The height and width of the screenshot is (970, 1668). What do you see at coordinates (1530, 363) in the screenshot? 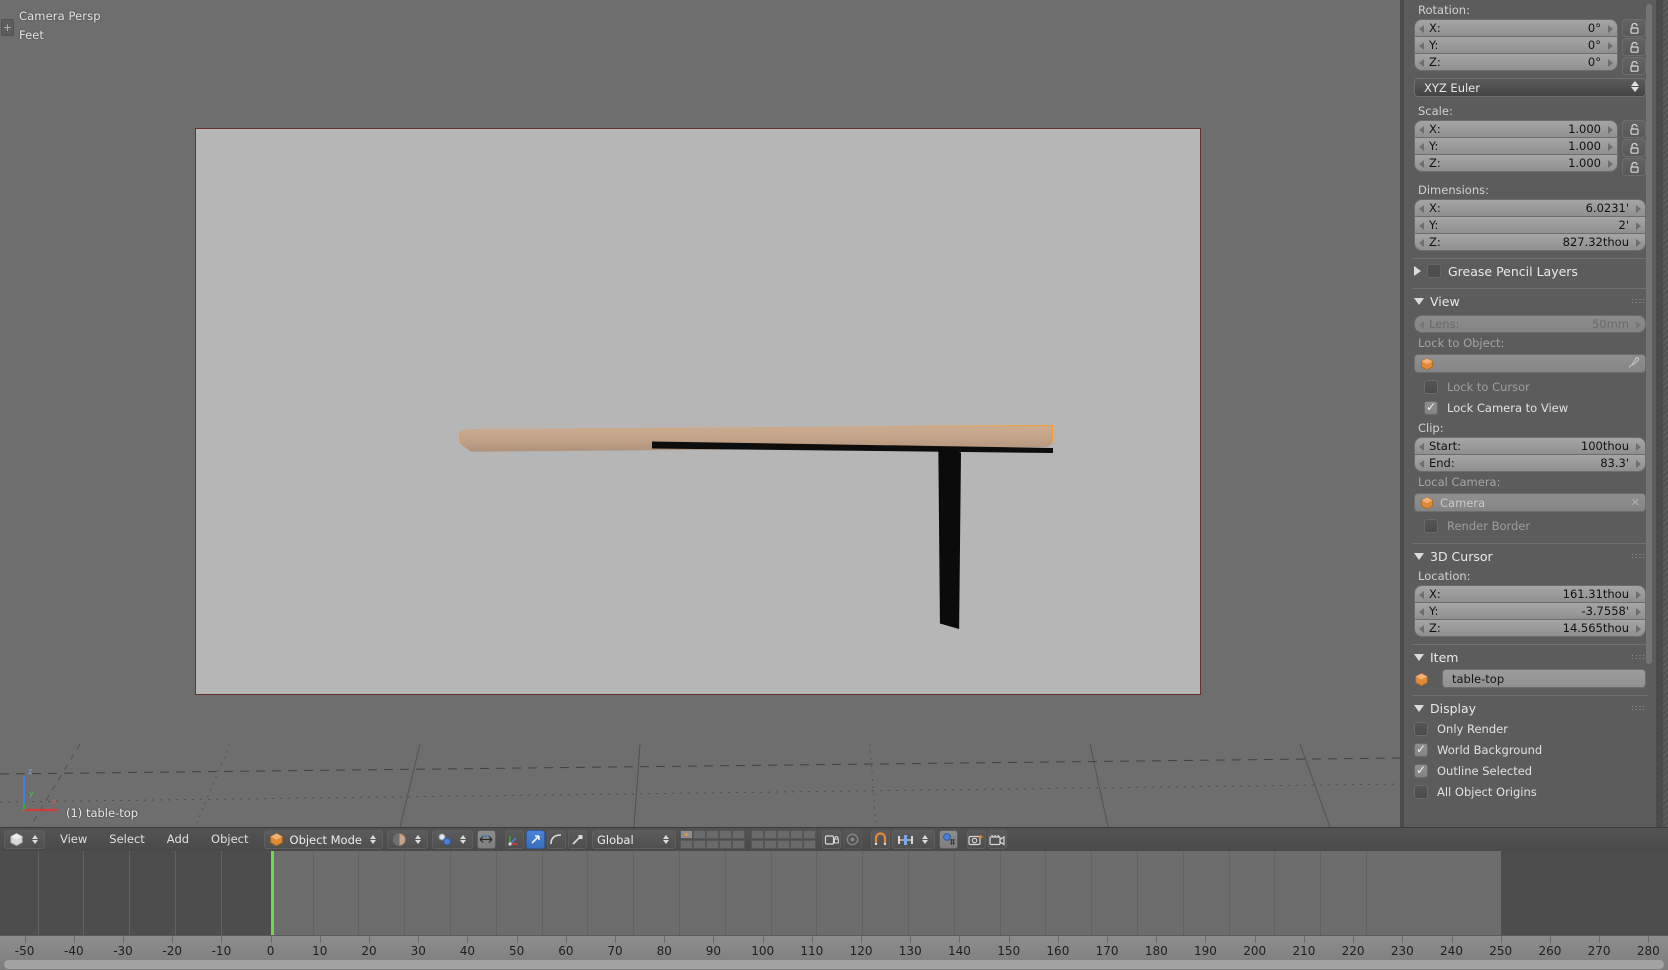
I see `lock-to-object-field` at bounding box center [1530, 363].